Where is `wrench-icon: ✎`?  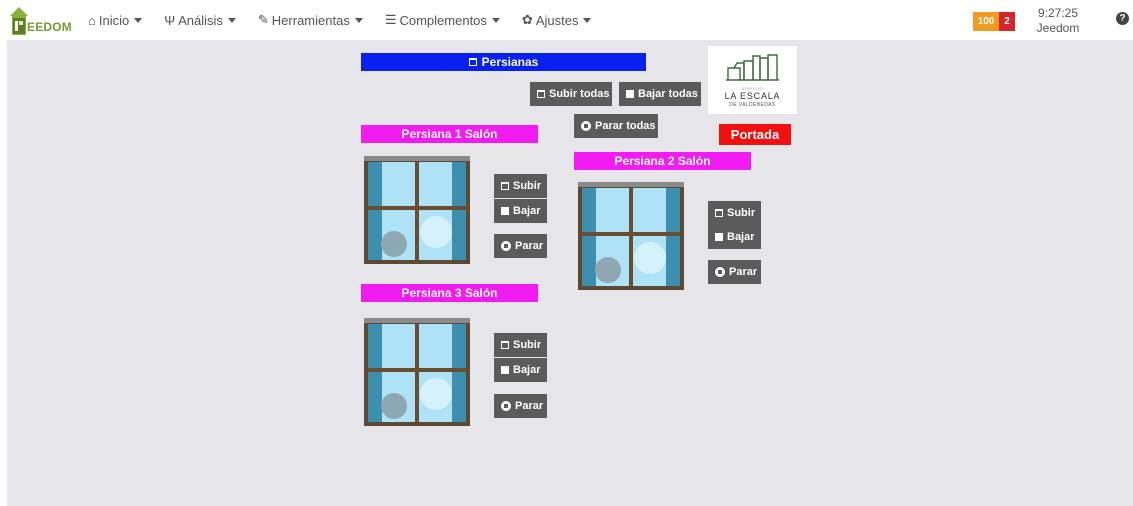
wrench-icon: ✎ is located at coordinates (263, 19).